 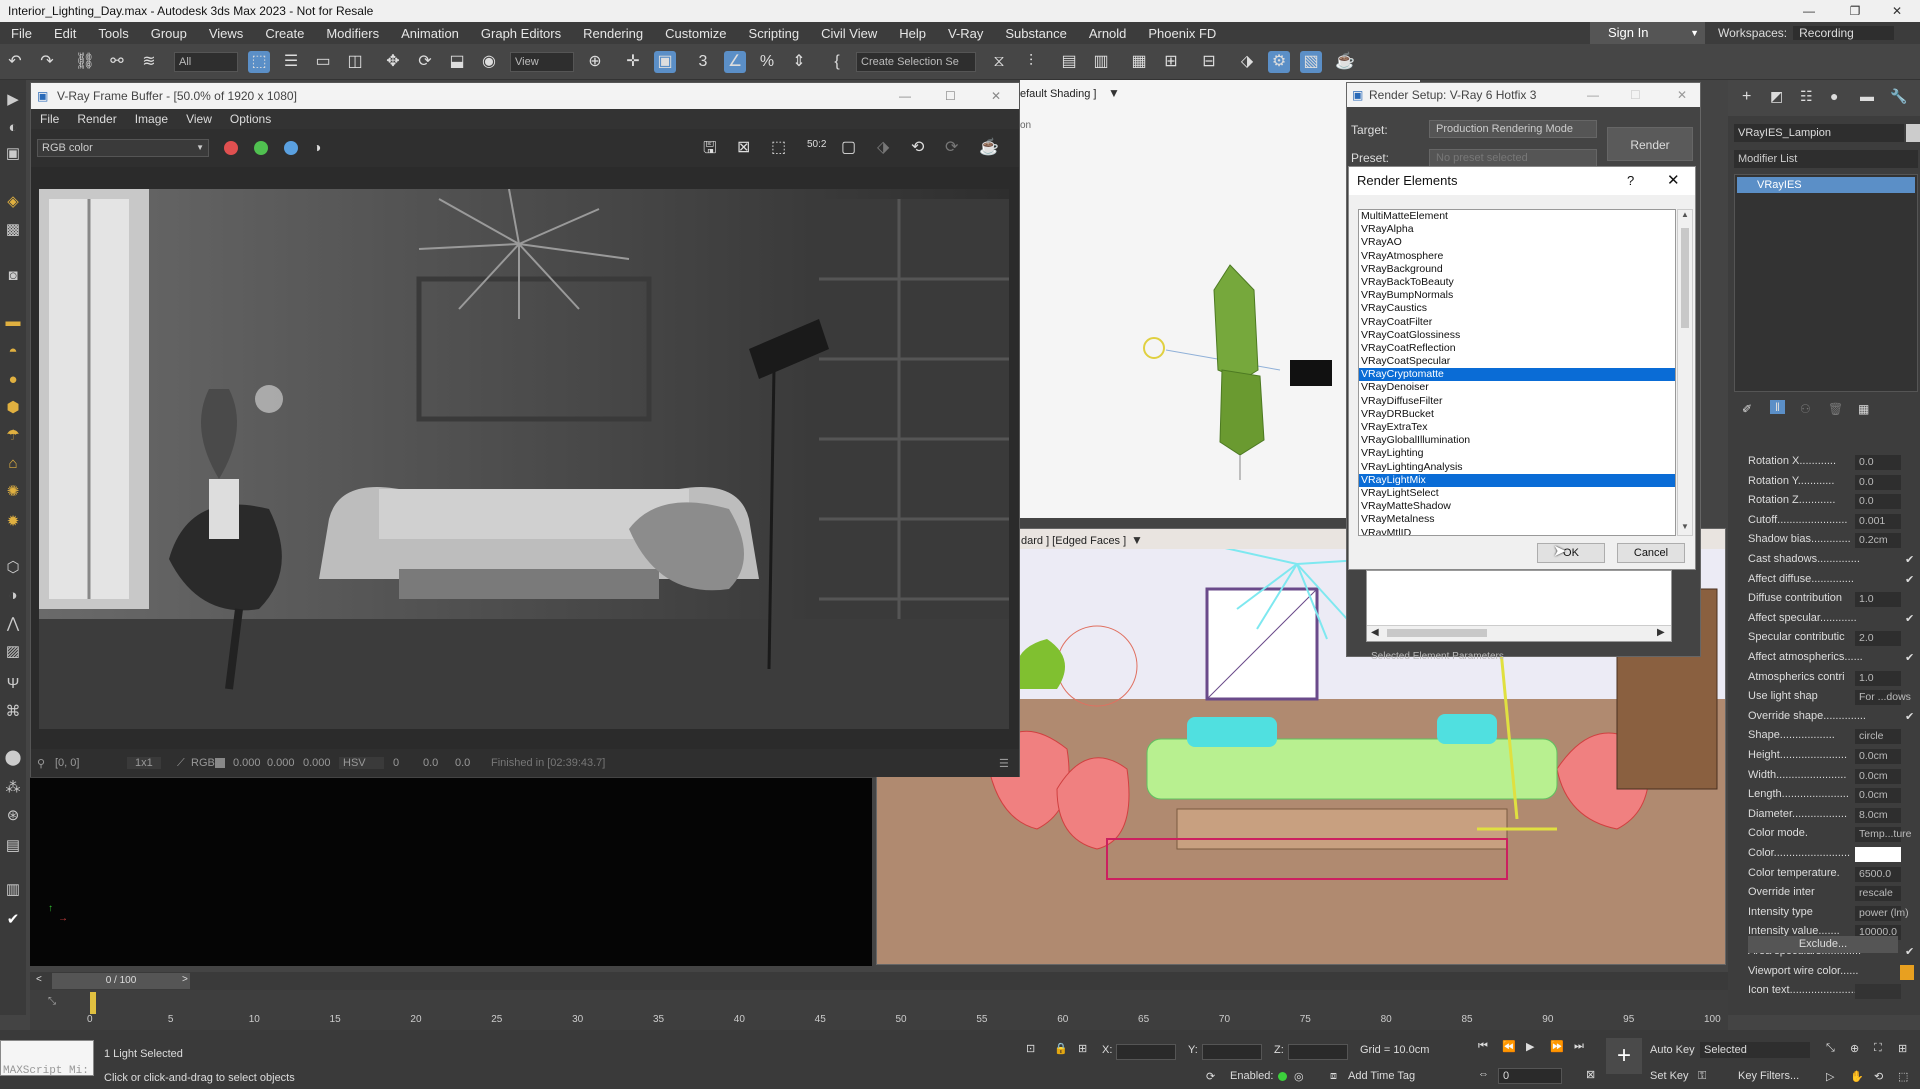 What do you see at coordinates (1517, 387) in the screenshot?
I see `list-item: VRayDenoiser` at bounding box center [1517, 387].